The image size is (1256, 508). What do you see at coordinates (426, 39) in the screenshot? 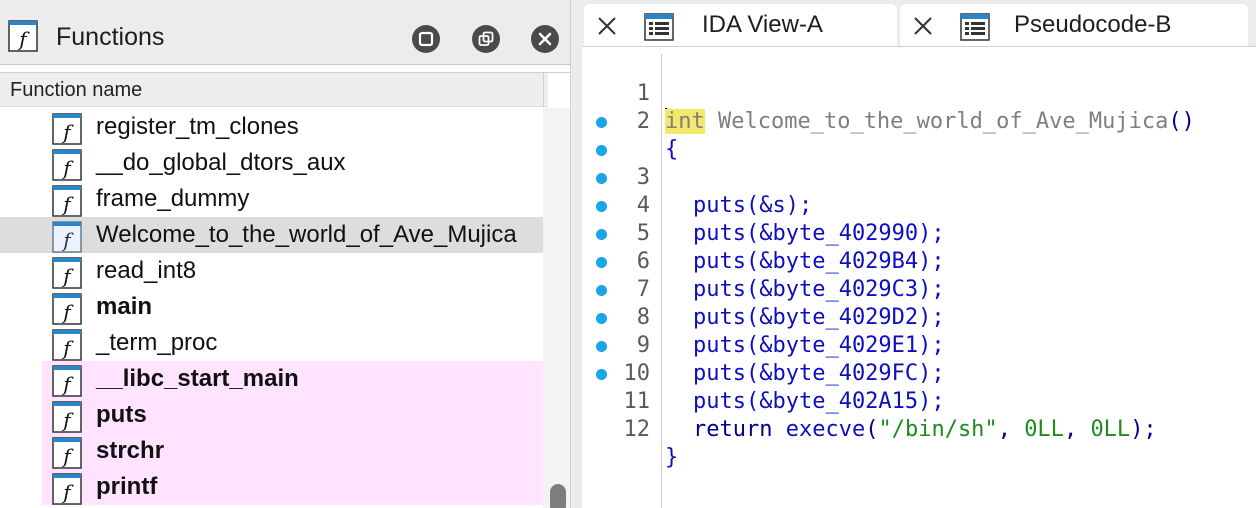
I see `stop-icon` at bounding box center [426, 39].